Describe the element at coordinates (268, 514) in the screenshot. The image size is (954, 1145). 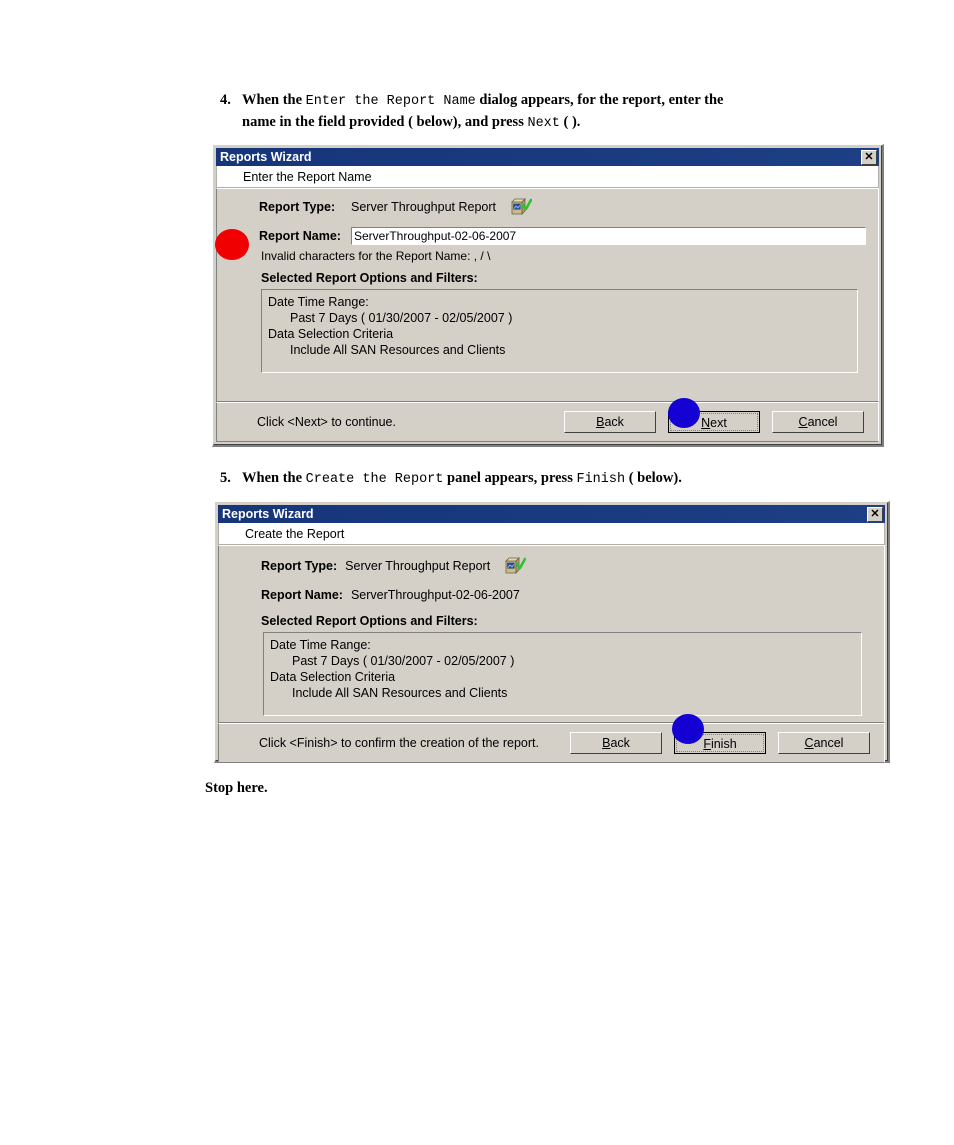
I see `dialog2-title: Reports Wizard` at that location.